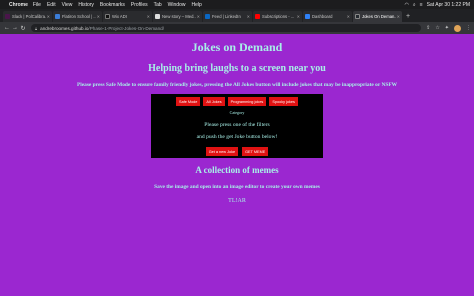 This screenshot has height=296, width=474. What do you see at coordinates (428, 28) in the screenshot?
I see `share-icon: ⇪` at bounding box center [428, 28].